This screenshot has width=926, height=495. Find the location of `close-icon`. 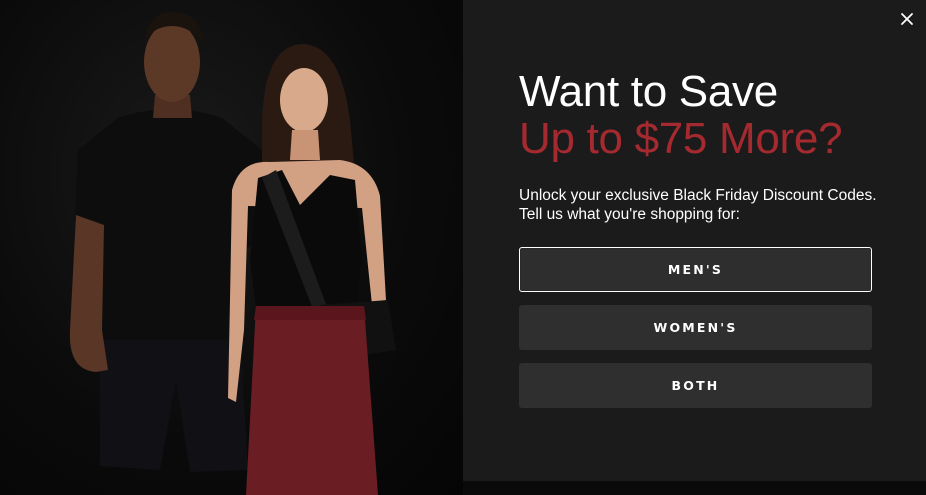

close-icon is located at coordinates (907, 19).